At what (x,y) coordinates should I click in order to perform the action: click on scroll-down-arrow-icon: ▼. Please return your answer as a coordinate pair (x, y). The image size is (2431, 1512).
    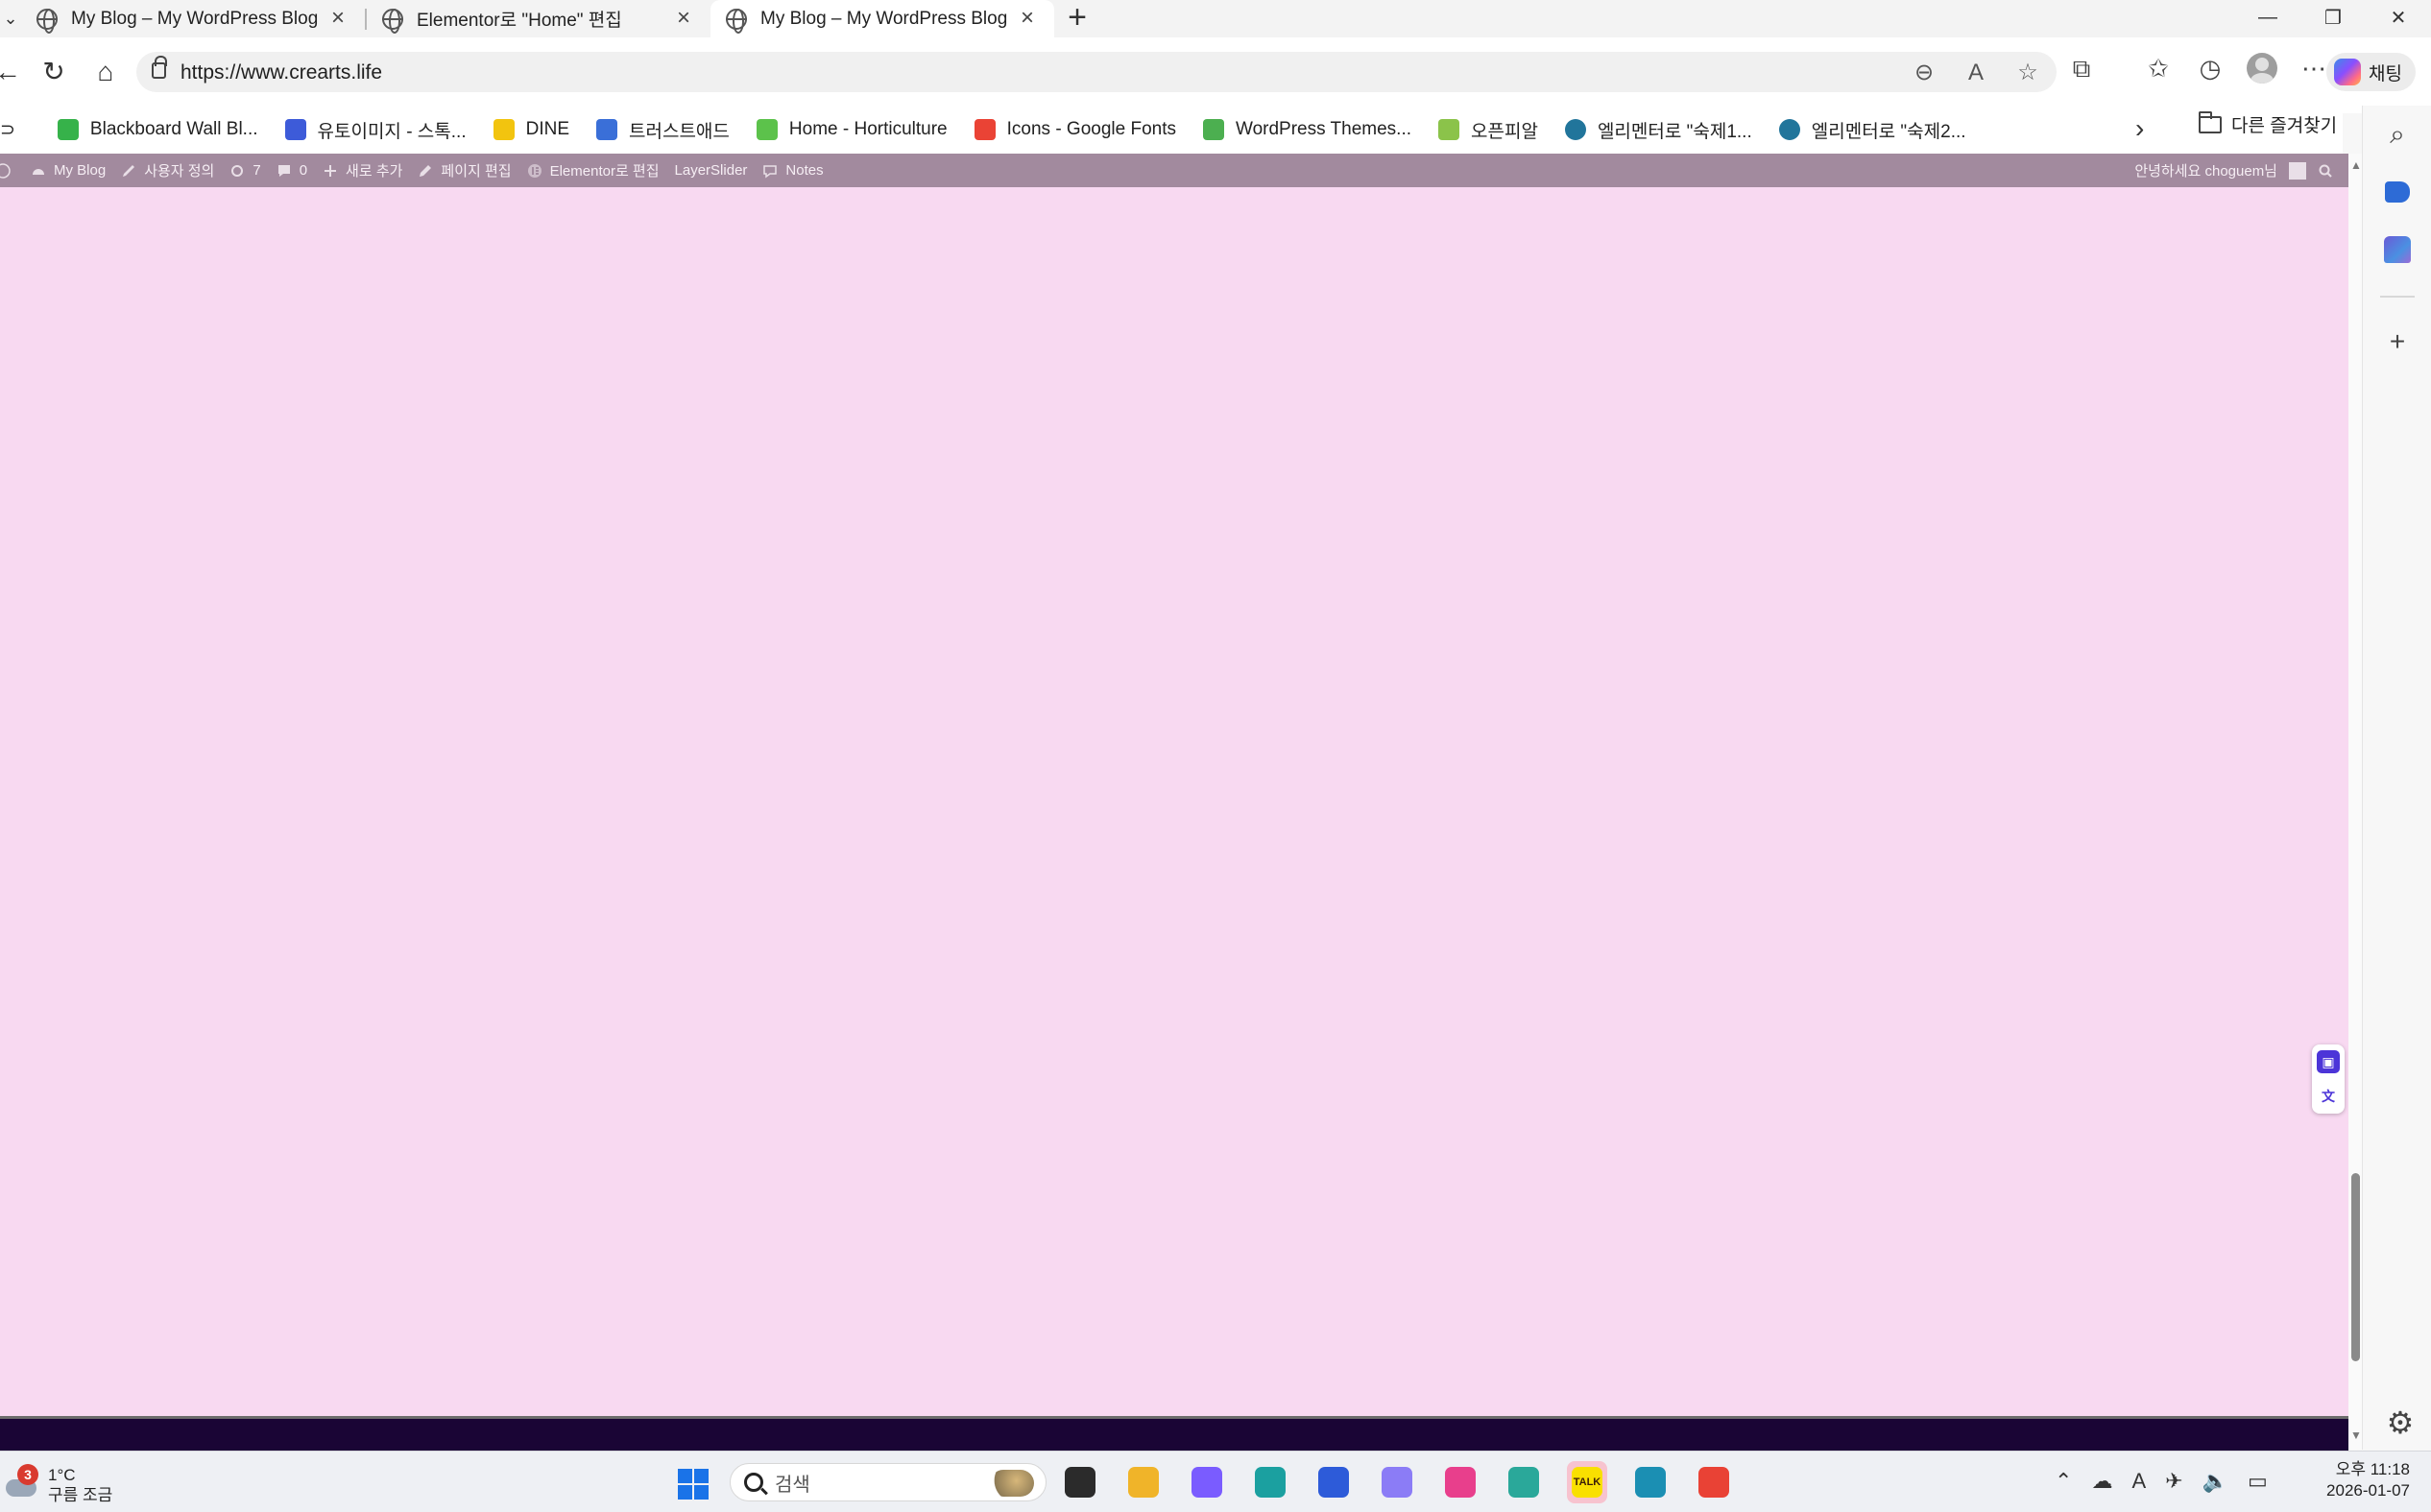
    Looking at the image, I should click on (2356, 1435).